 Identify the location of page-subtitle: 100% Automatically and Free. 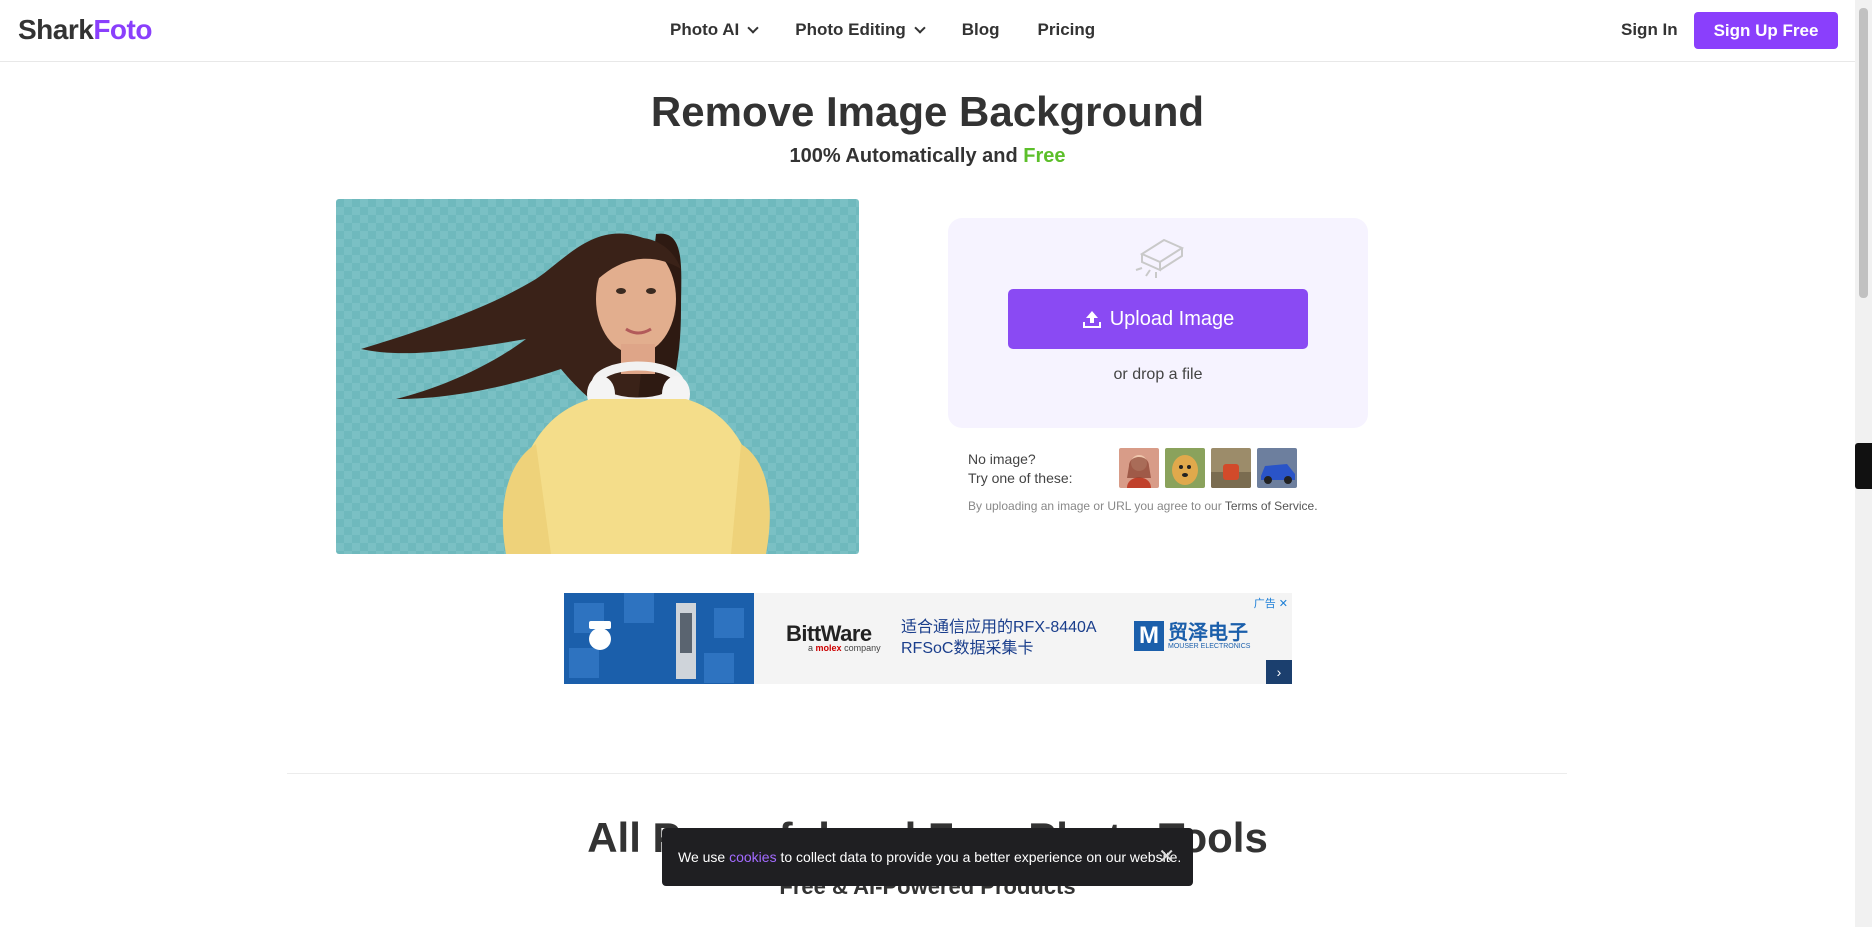
(927, 156).